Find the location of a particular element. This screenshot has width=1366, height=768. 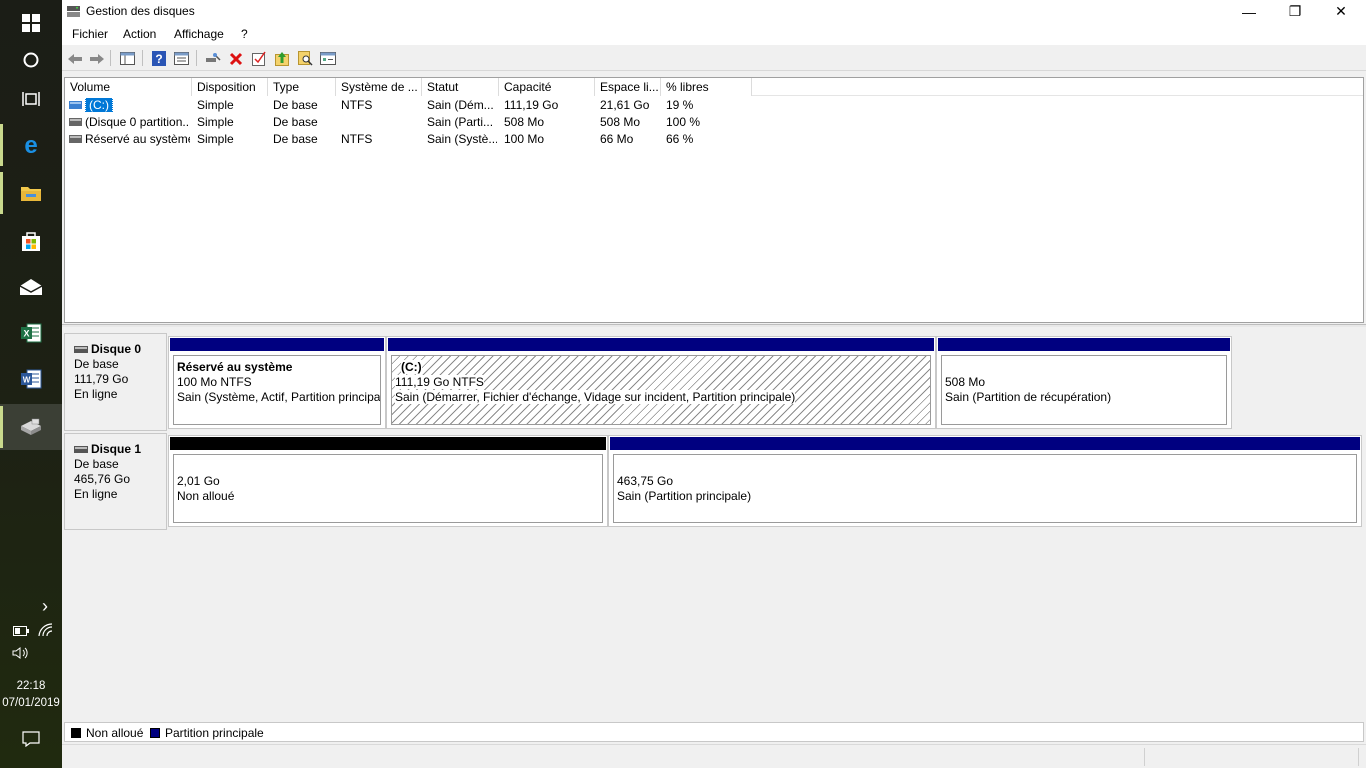

disk-1-label: Disque 1 De base 465,76 Go En ligne is located at coordinates (115, 481).